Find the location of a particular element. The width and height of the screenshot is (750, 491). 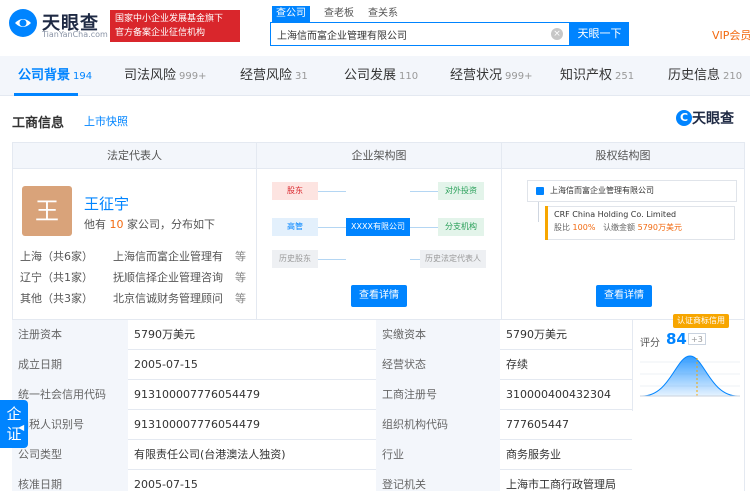

equity-shareholder-details: 股比 100% 认缴金额 5790万美元 is located at coordinates (644, 227).